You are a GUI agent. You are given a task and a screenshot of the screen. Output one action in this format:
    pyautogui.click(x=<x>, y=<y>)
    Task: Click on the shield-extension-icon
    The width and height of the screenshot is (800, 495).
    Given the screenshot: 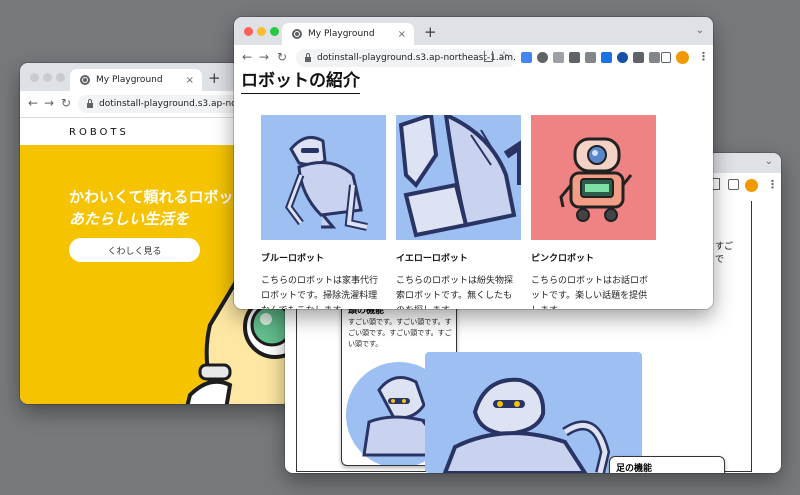 What is the action you would take?
    pyautogui.click(x=606, y=57)
    